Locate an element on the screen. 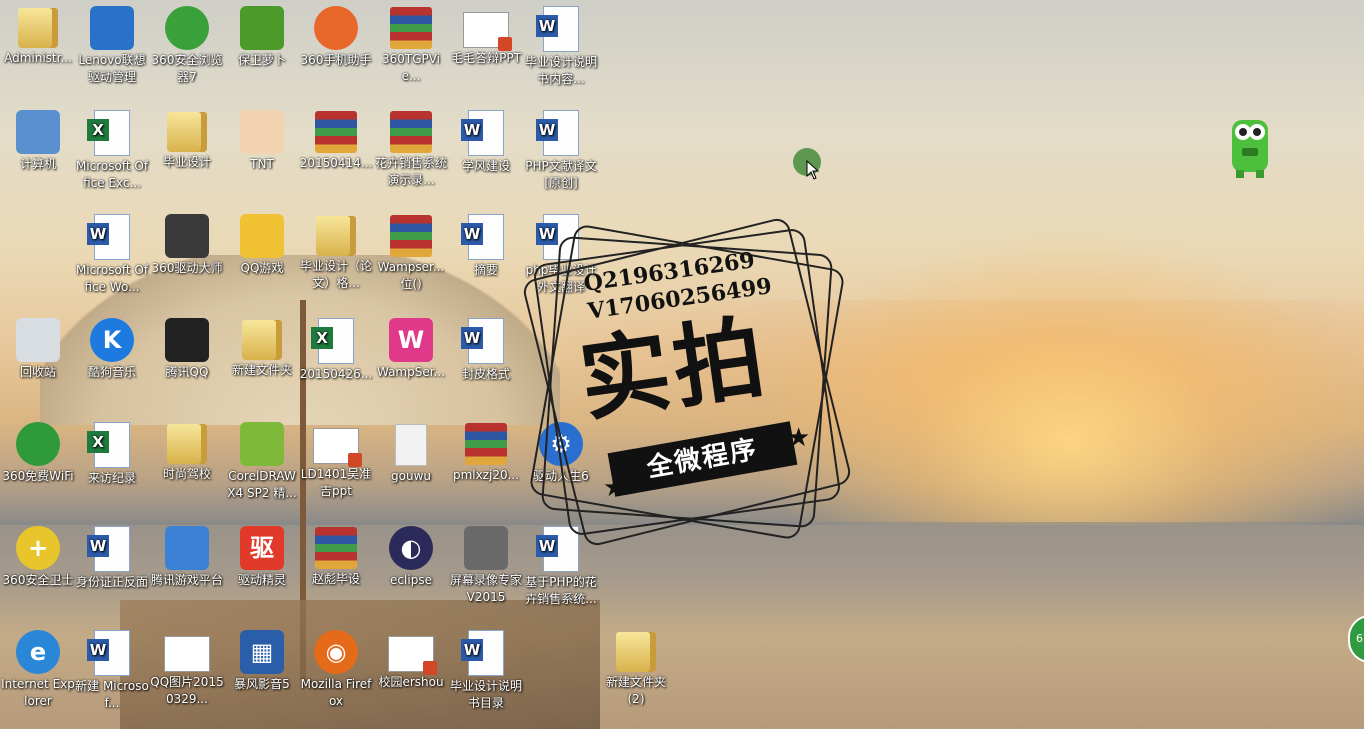 The height and width of the screenshot is (729, 1364). desktop-icon-label: 暴风影音5 is located at coordinates (262, 684).